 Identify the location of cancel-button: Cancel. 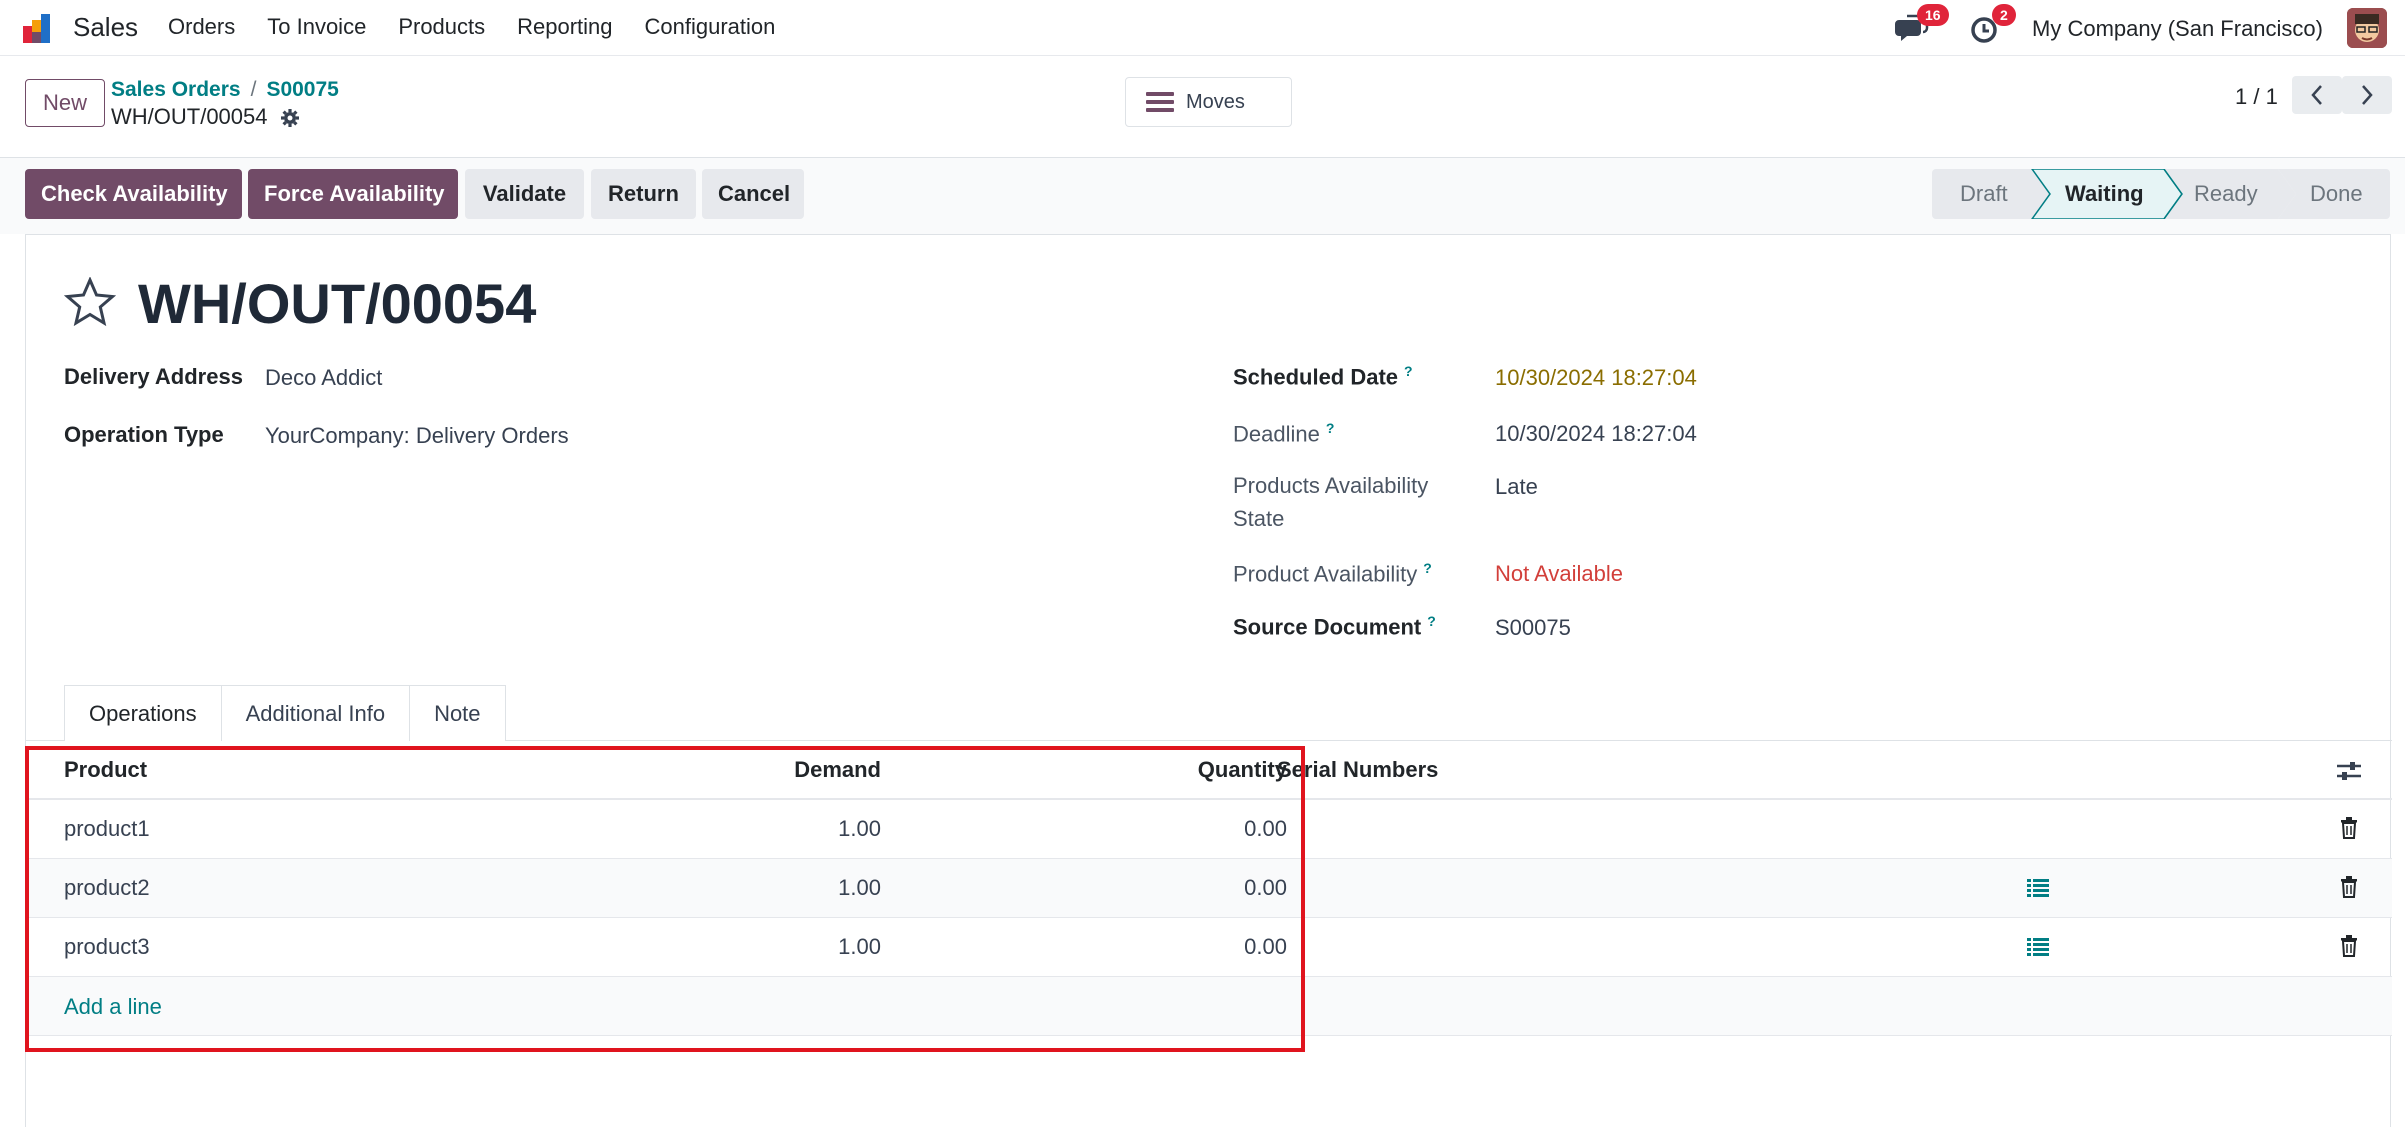
(753, 194).